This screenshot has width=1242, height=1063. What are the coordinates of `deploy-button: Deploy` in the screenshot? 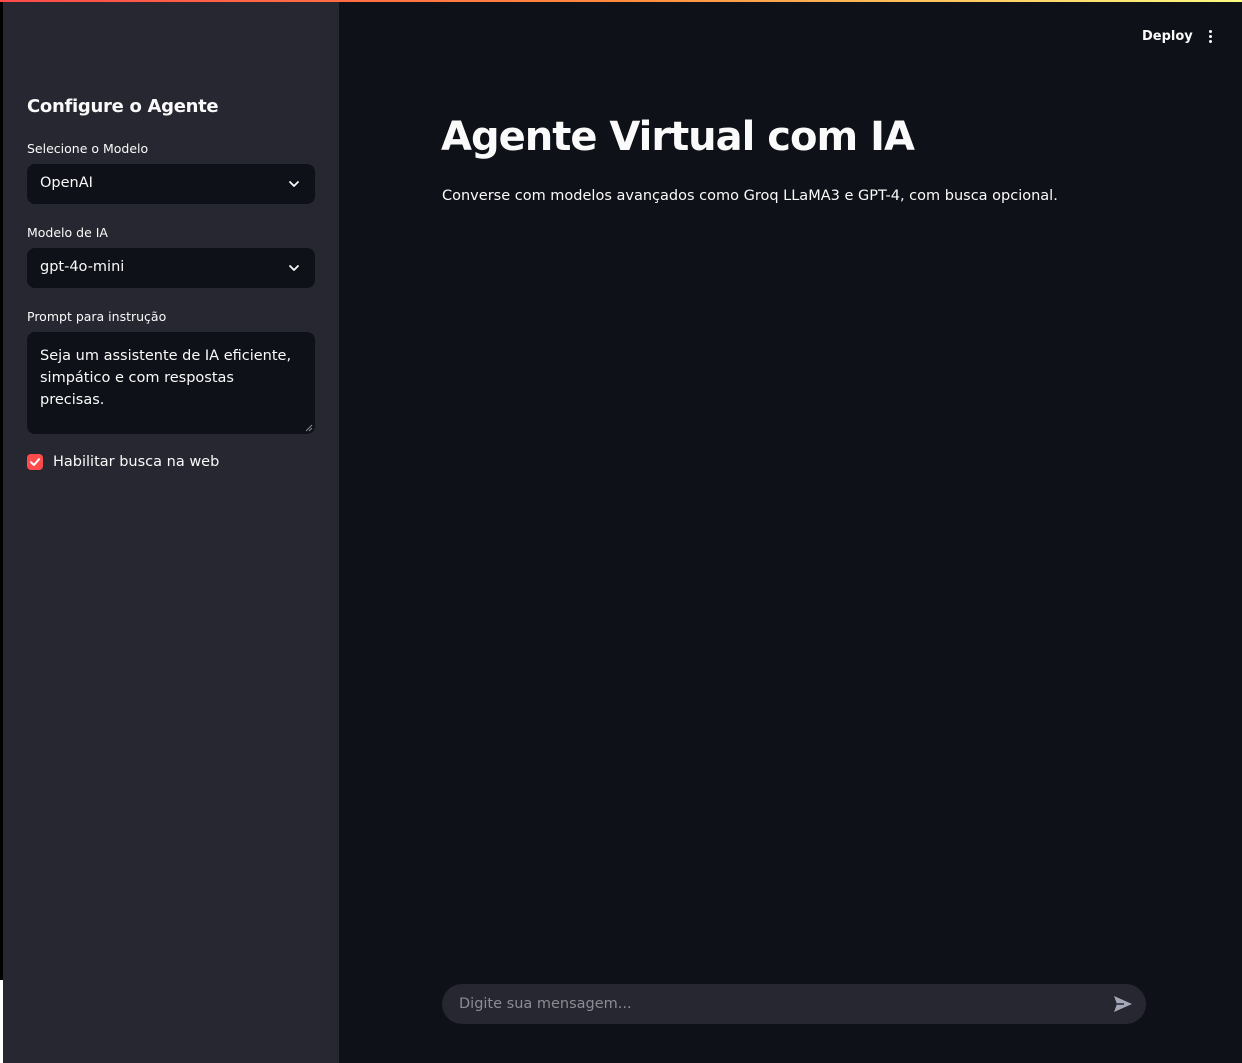 It's located at (1167, 37).